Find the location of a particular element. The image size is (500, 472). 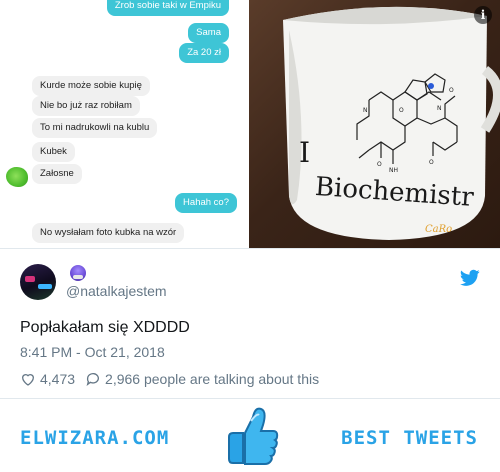

tweet-timestamp: 8:41 PM - Oct 21, 2018 is located at coordinates (92, 352).